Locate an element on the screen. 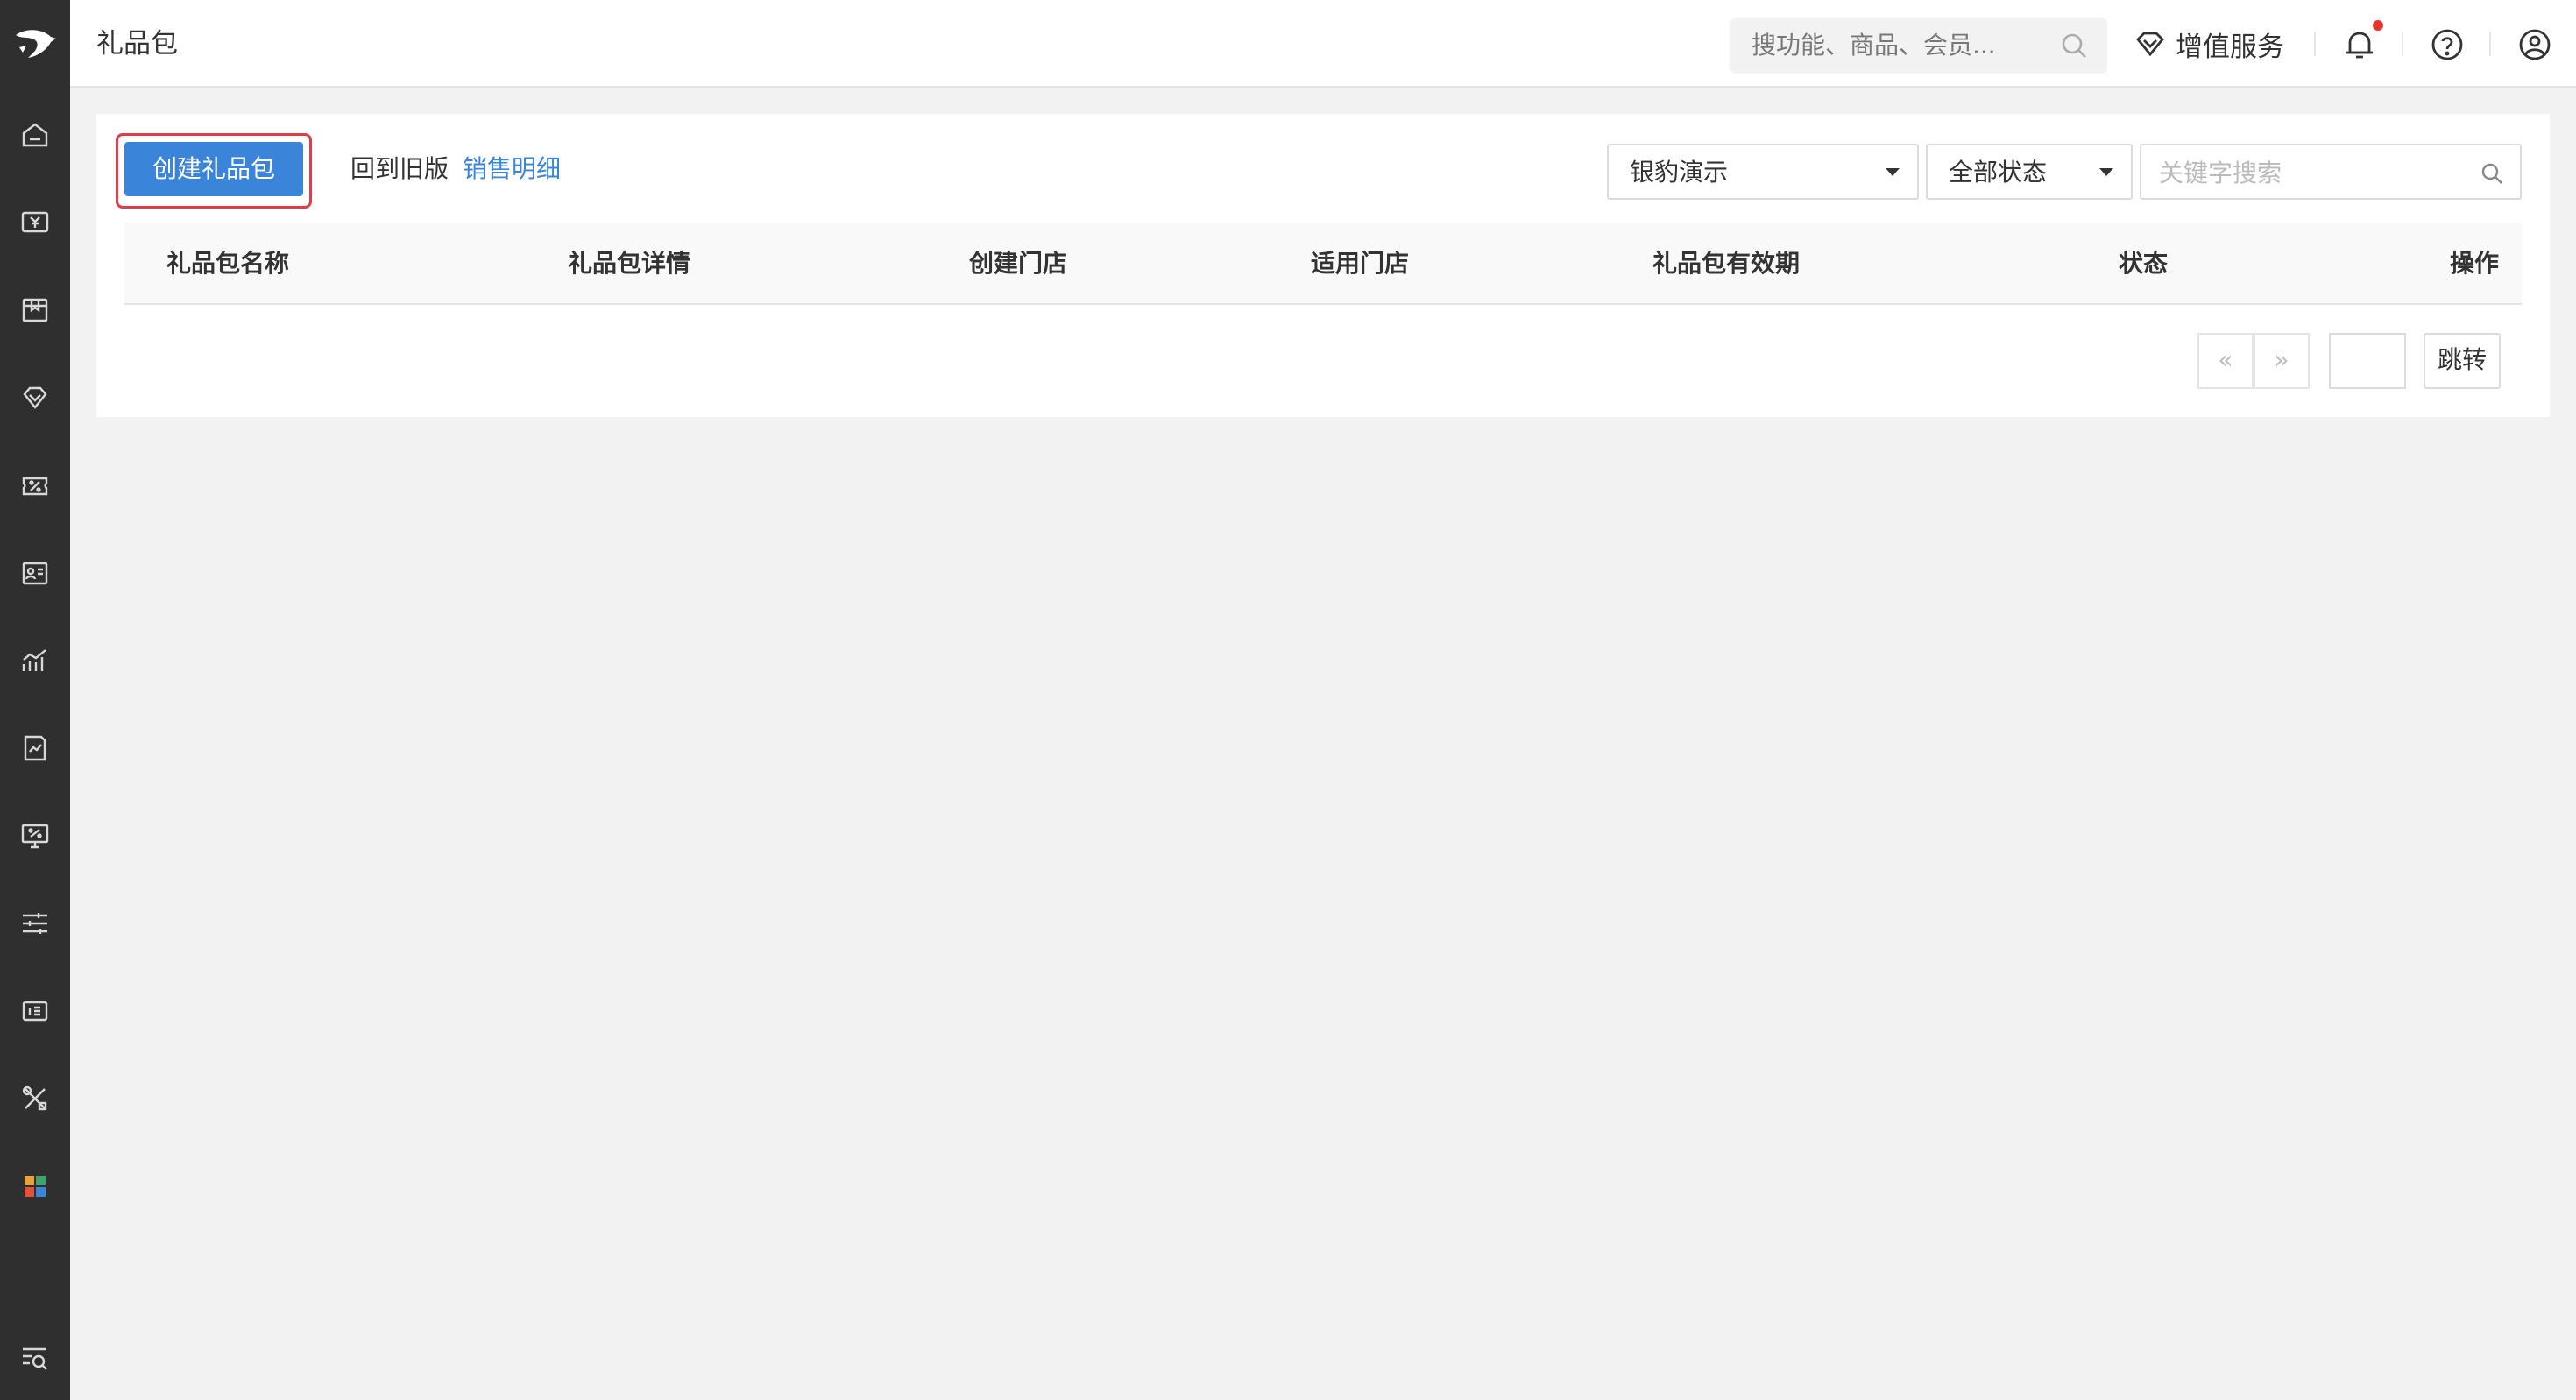 The image size is (2576, 1400). column-header-applicable-store: 适用门店 is located at coordinates (1360, 263).